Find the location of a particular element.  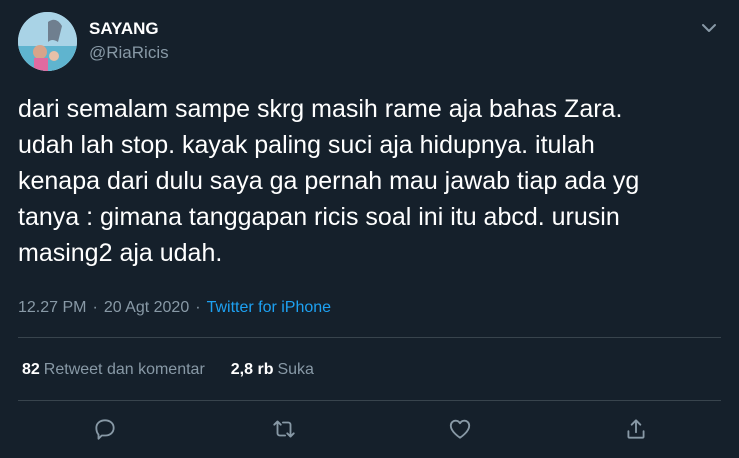

retweet-count: 82 is located at coordinates (31, 369).